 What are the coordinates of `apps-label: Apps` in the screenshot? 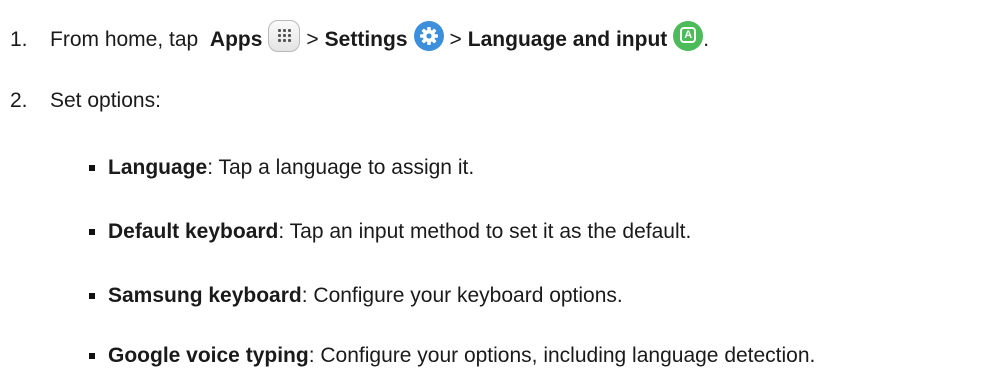 It's located at (236, 39).